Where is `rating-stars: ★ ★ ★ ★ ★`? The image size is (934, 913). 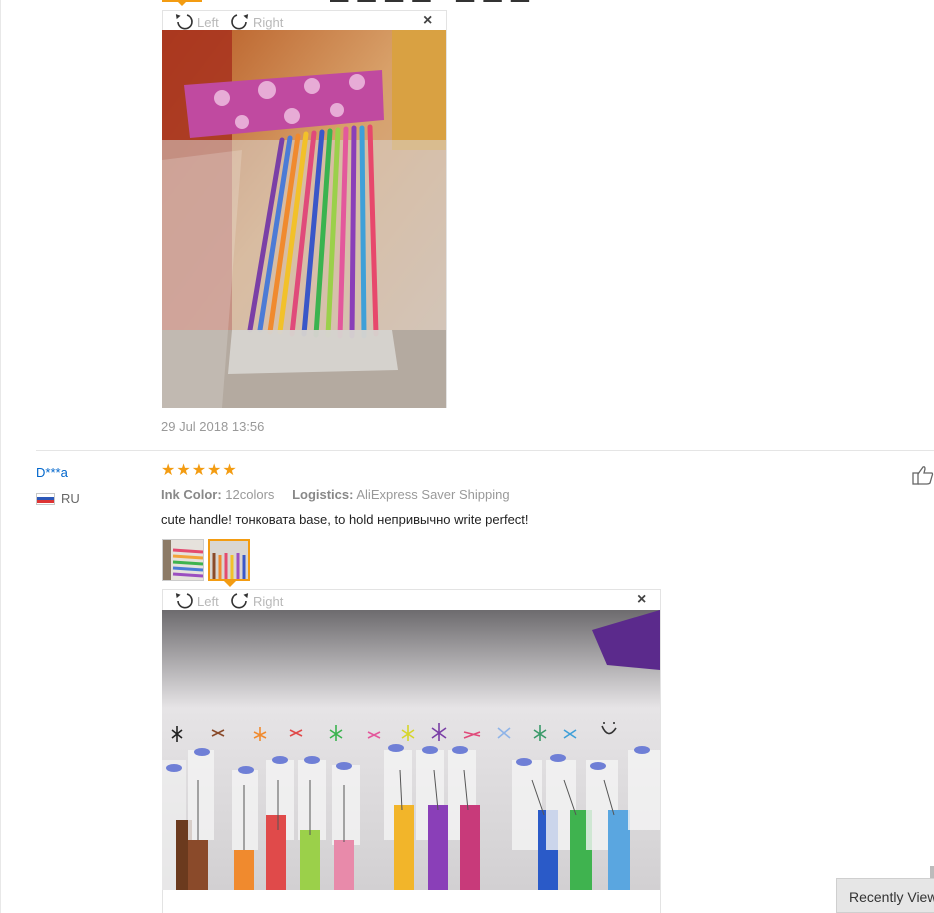 rating-stars: ★ ★ ★ ★ ★ is located at coordinates (199, 471).